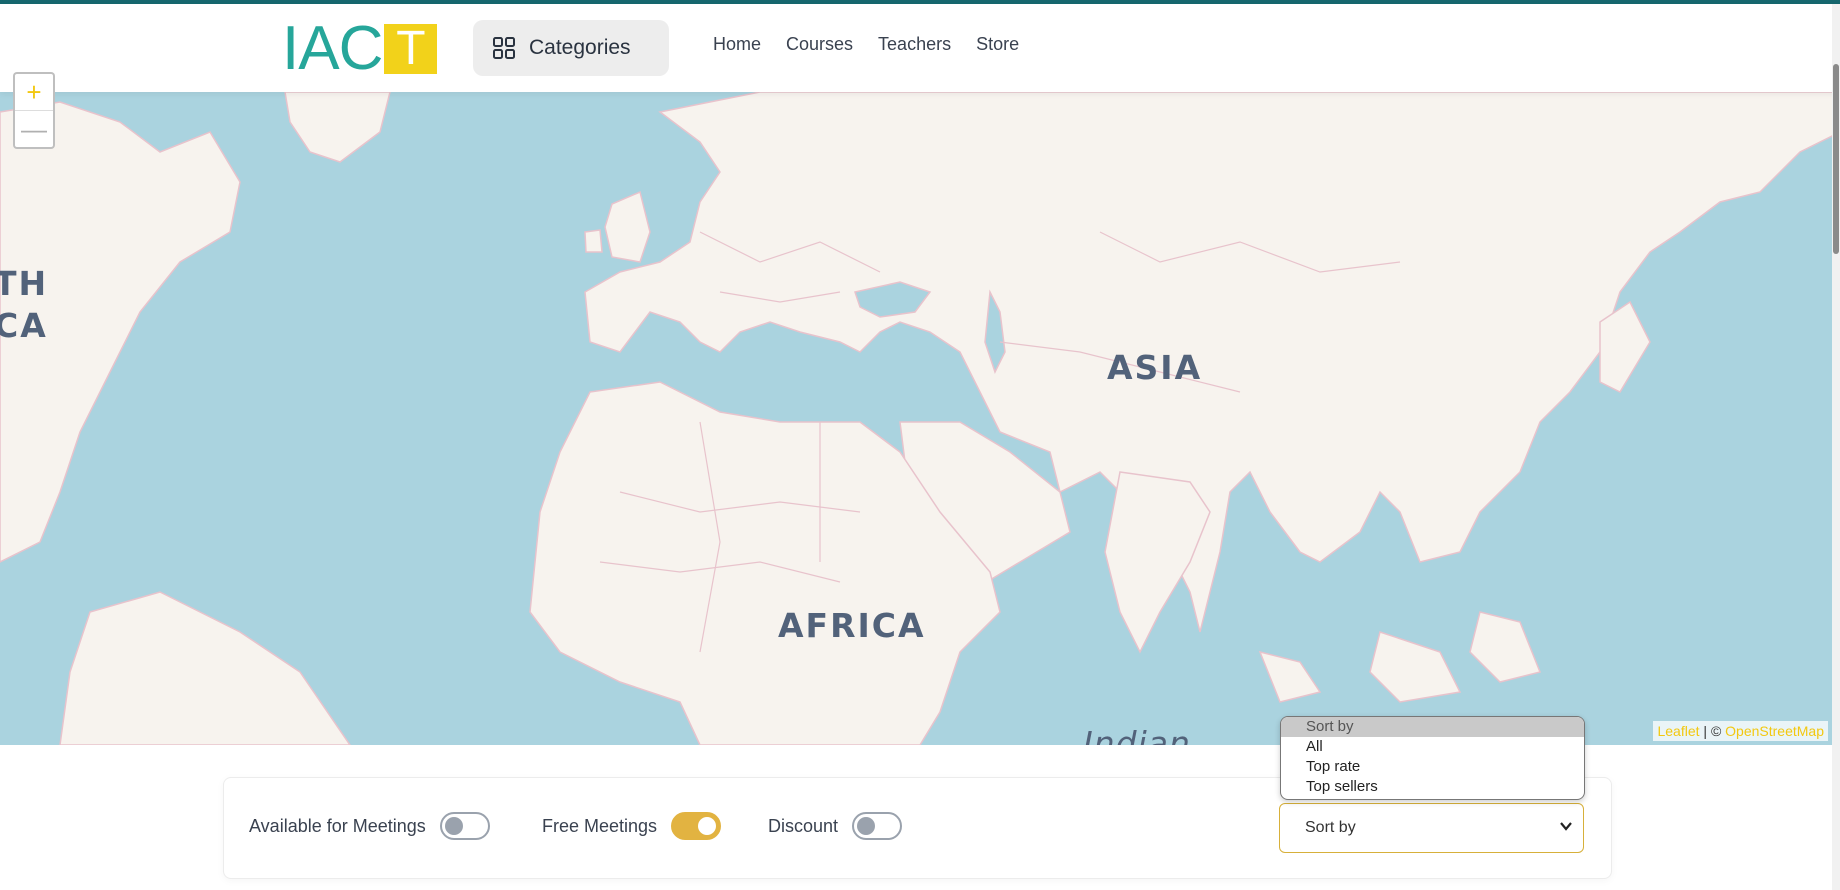 This screenshot has height=890, width=1840. Describe the element at coordinates (34, 129) in the screenshot. I see `zoom-out-button: —` at that location.